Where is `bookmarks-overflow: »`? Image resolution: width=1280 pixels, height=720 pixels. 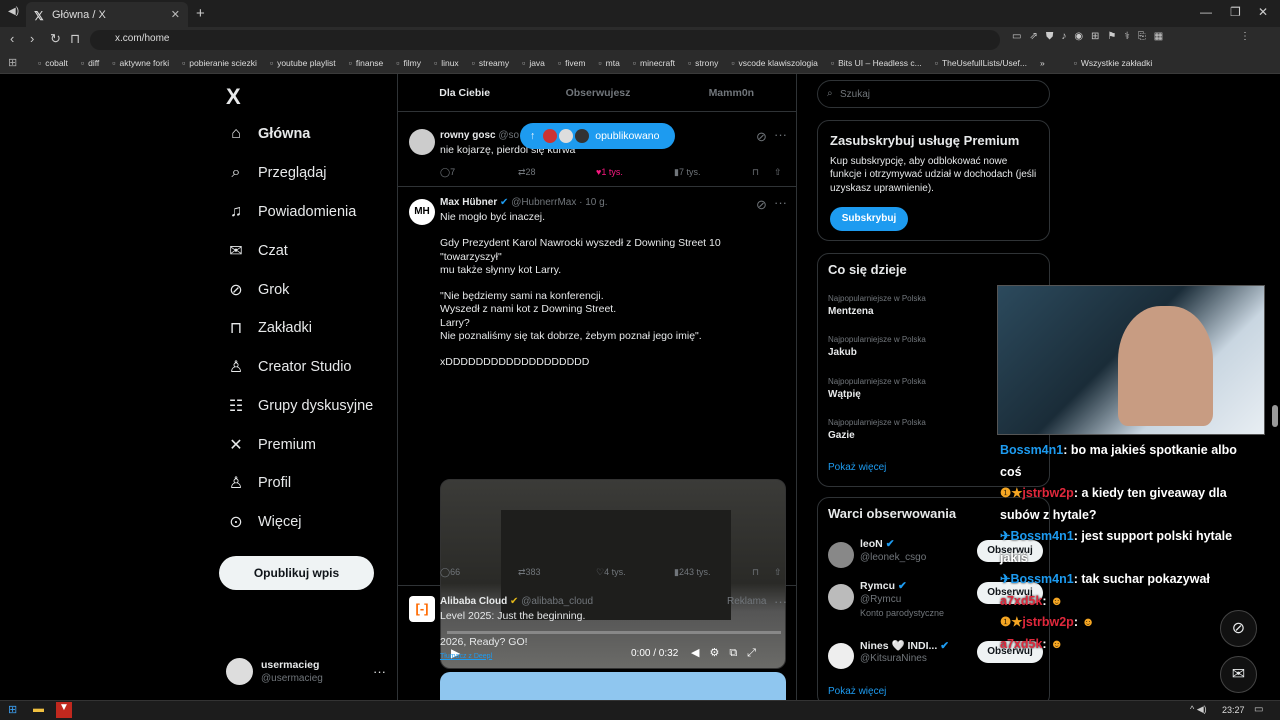 bookmarks-overflow: » is located at coordinates (1042, 63).